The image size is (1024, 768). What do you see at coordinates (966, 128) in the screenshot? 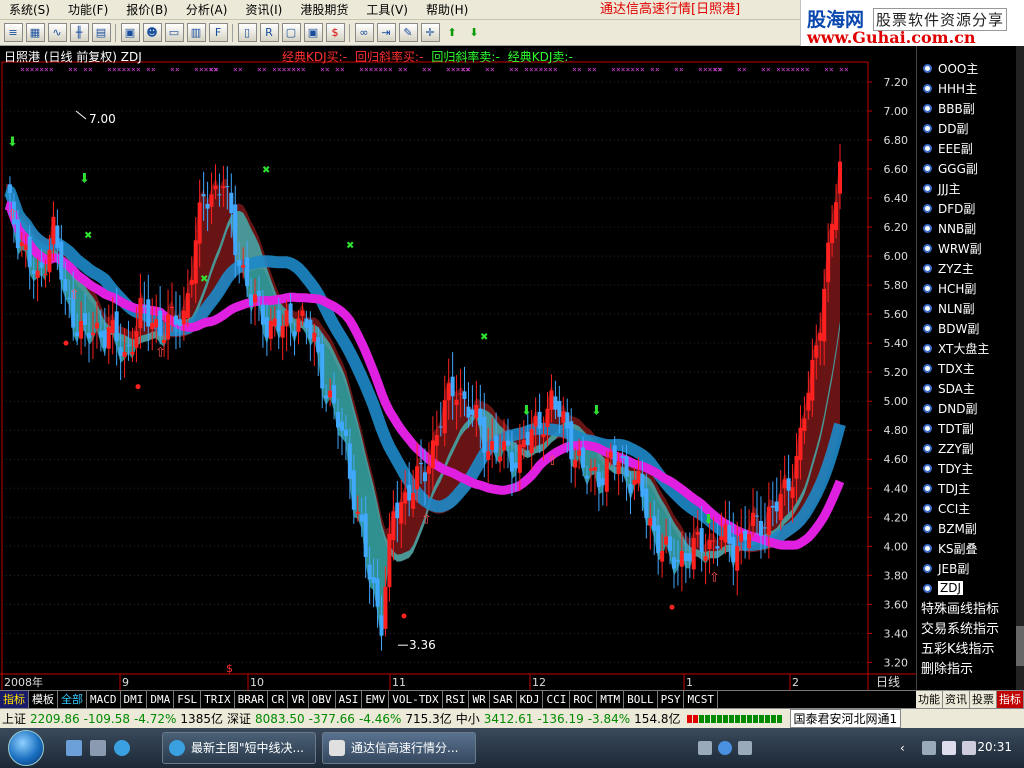
I see `formula-item: DD副` at bounding box center [966, 128].